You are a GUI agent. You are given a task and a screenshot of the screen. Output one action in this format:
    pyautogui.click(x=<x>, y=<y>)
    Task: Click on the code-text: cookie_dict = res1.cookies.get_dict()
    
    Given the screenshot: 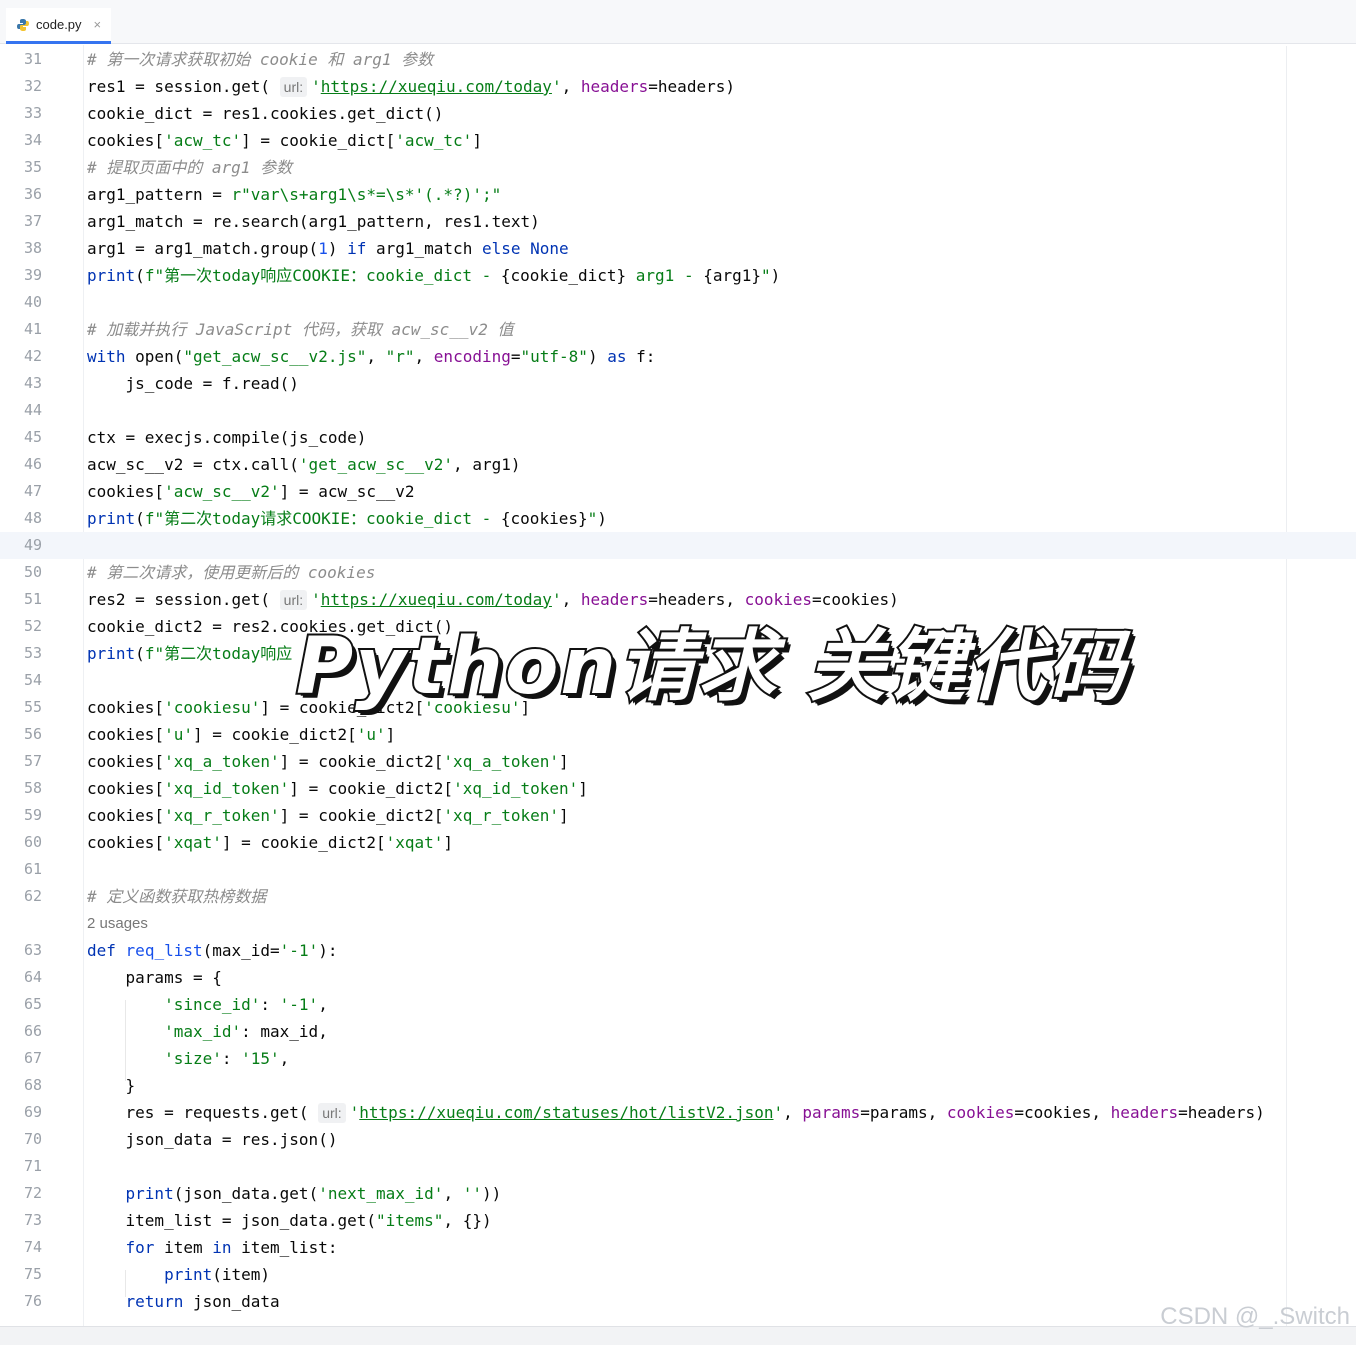 What is the action you would take?
    pyautogui.click(x=265, y=113)
    